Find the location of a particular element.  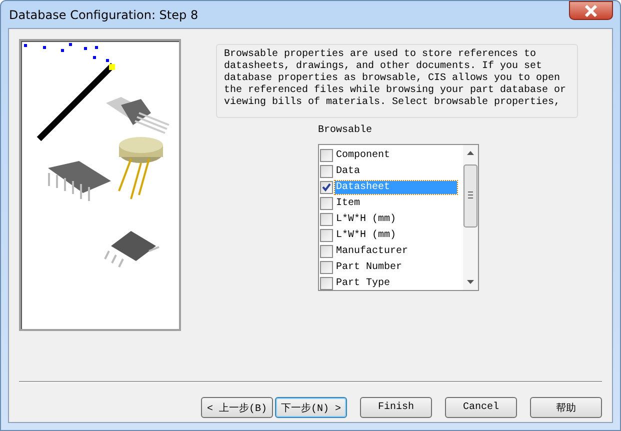

list-item: Manufacturer is located at coordinates (372, 251).